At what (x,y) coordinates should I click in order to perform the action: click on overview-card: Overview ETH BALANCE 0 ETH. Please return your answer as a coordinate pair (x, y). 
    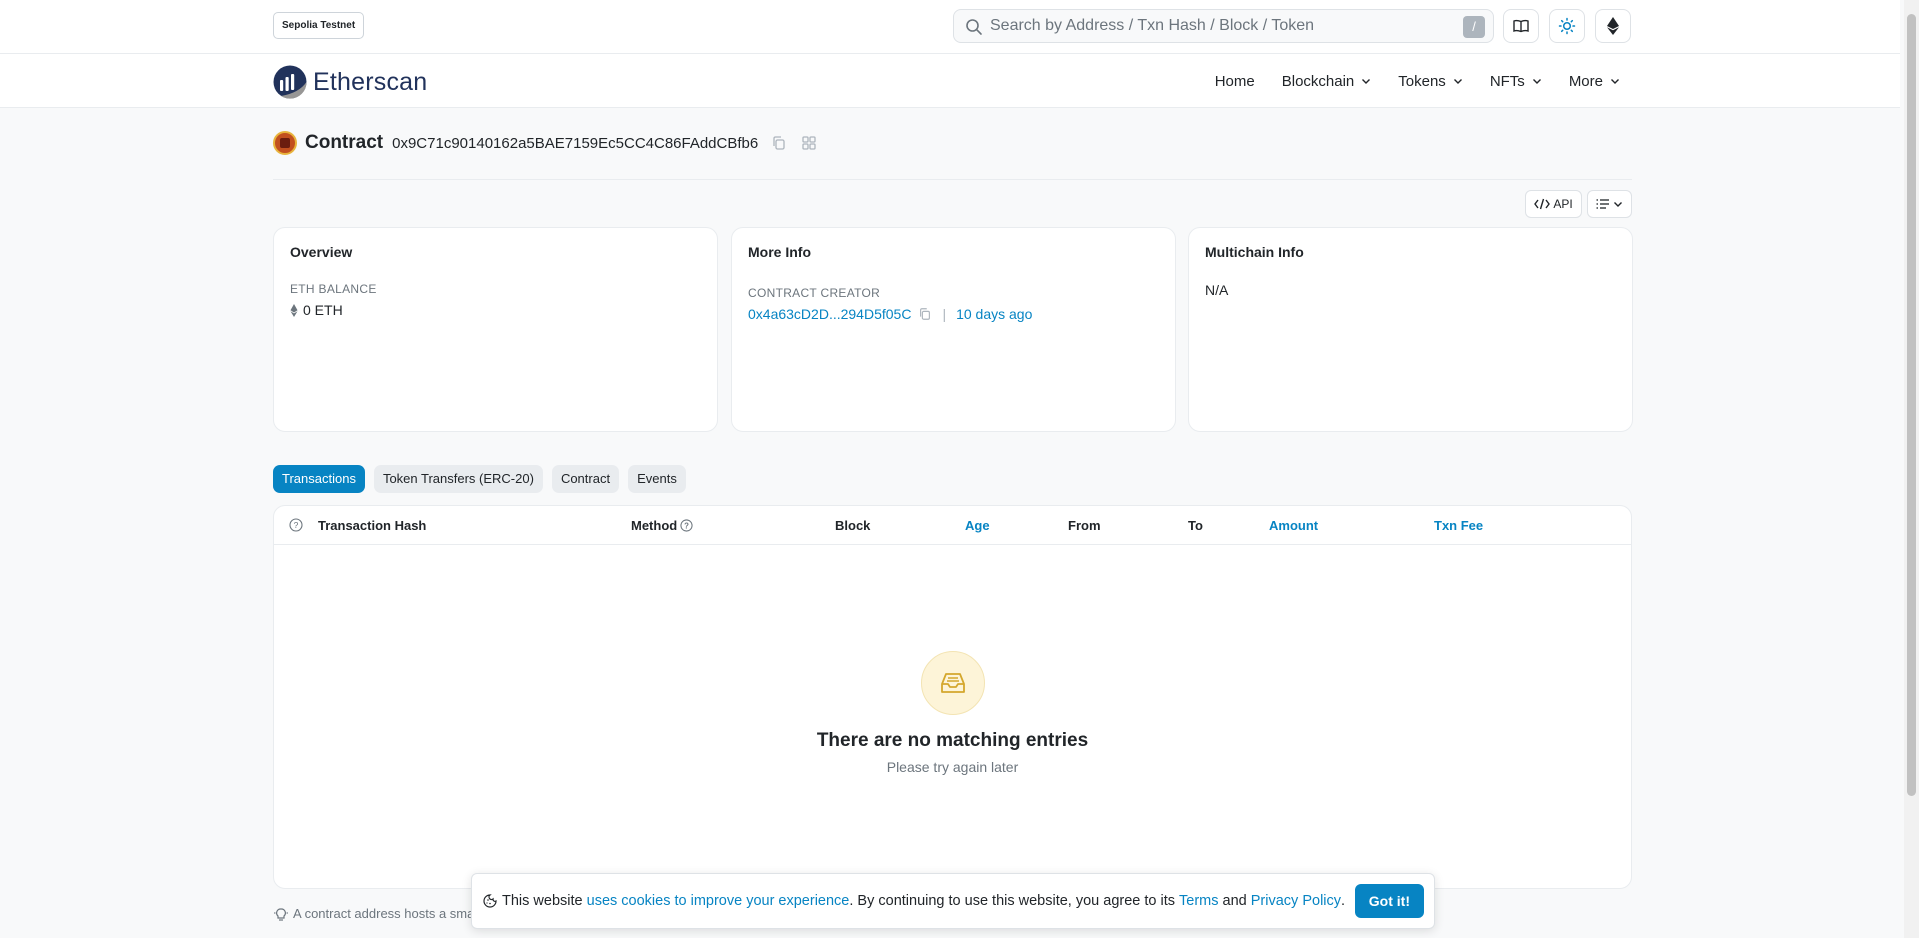
    Looking at the image, I should click on (495, 329).